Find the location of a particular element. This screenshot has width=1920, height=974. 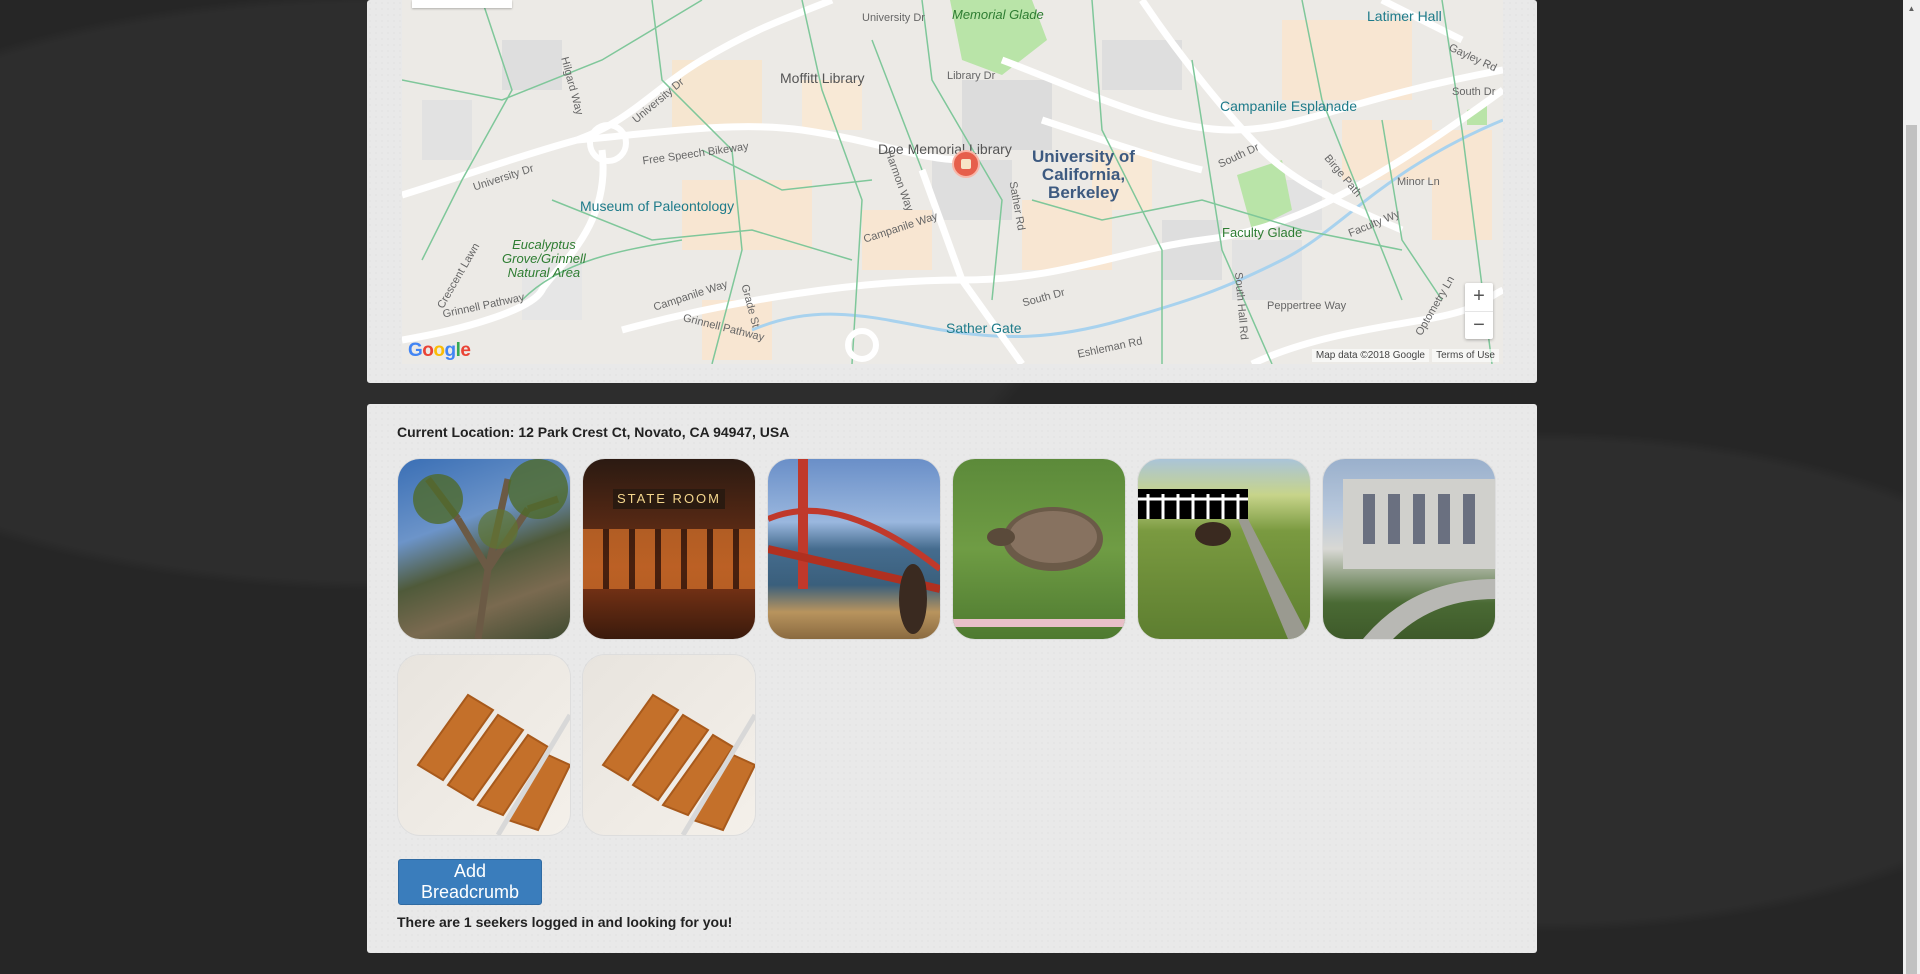

zoom-control: + − is located at coordinates (1479, 311).